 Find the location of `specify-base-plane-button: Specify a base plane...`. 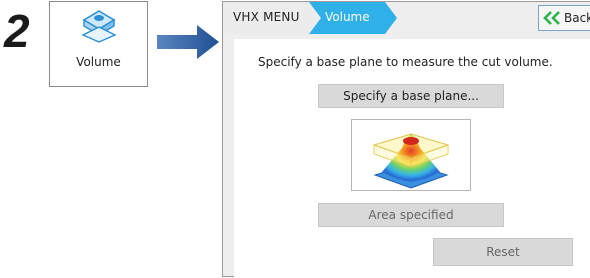

specify-base-plane-button: Specify a base plane... is located at coordinates (411, 96).